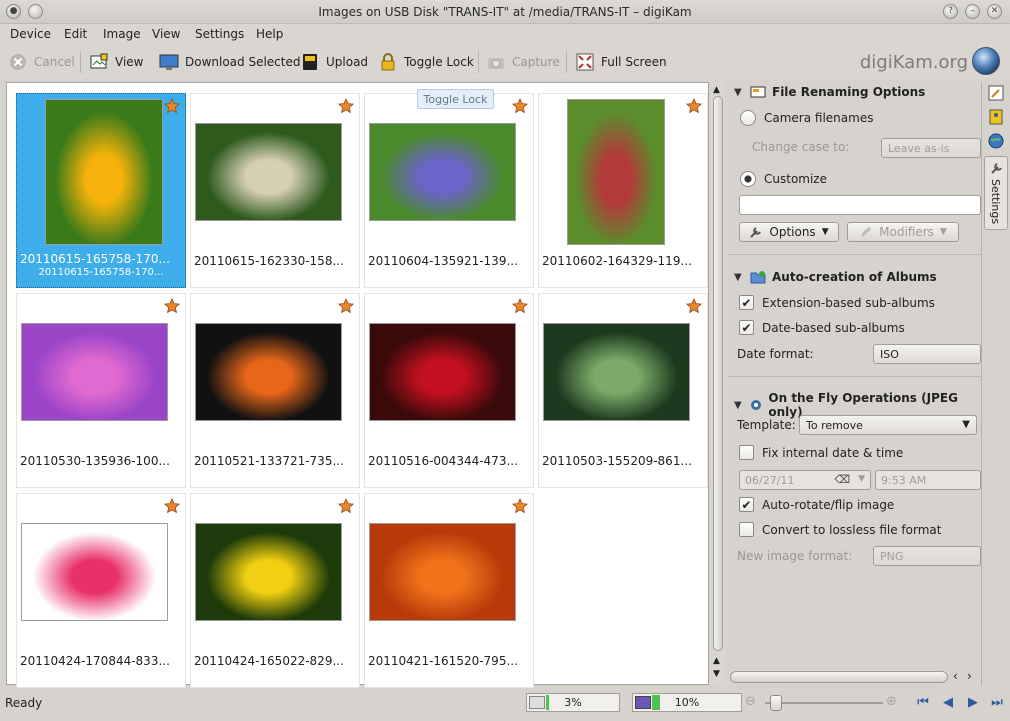 This screenshot has width=1010, height=721. Describe the element at coordinates (310, 62) in the screenshot. I see `memory-card-icon` at that location.